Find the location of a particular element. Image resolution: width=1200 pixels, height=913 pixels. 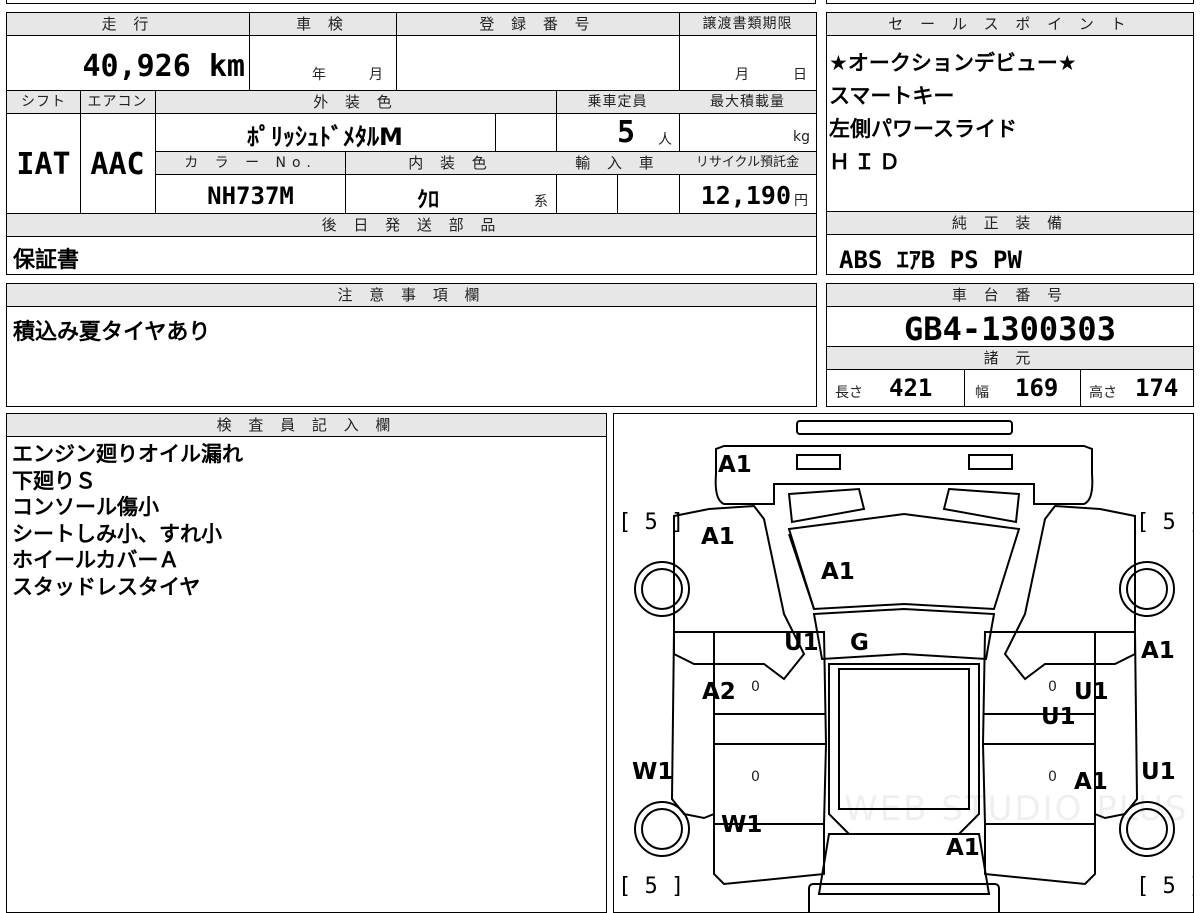

load-header: 最大積載量 is located at coordinates (747, 102).